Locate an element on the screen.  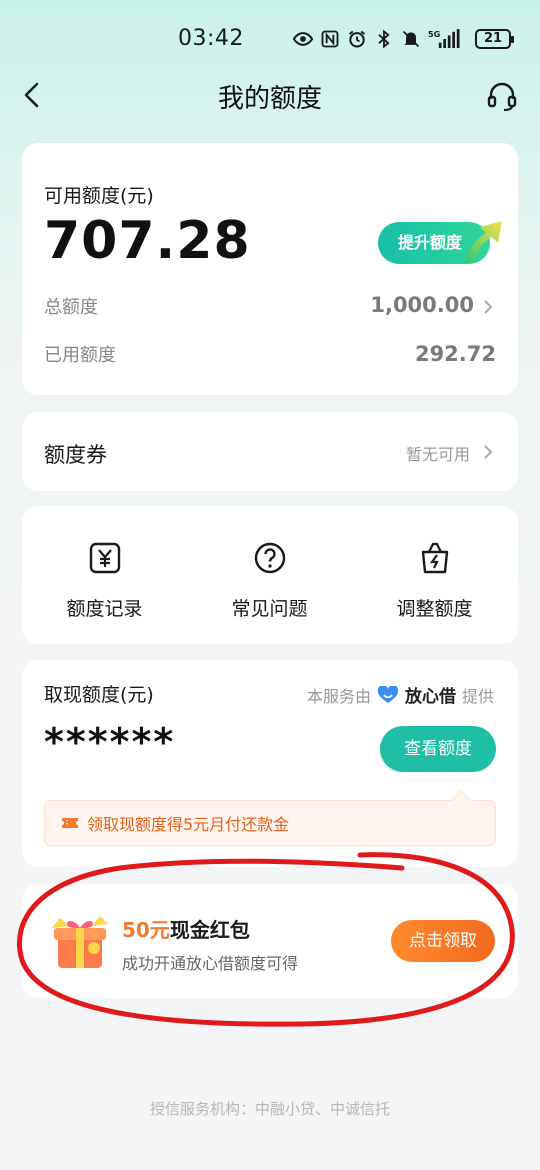
tool-label: 调整额度 is located at coordinates (434, 609).